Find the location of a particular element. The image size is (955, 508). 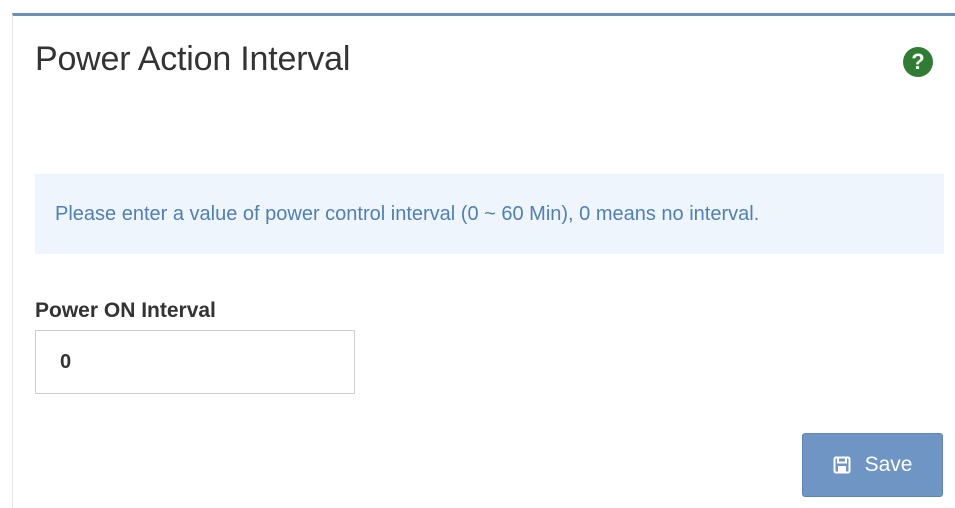

save-button-label: Save is located at coordinates (888, 464).